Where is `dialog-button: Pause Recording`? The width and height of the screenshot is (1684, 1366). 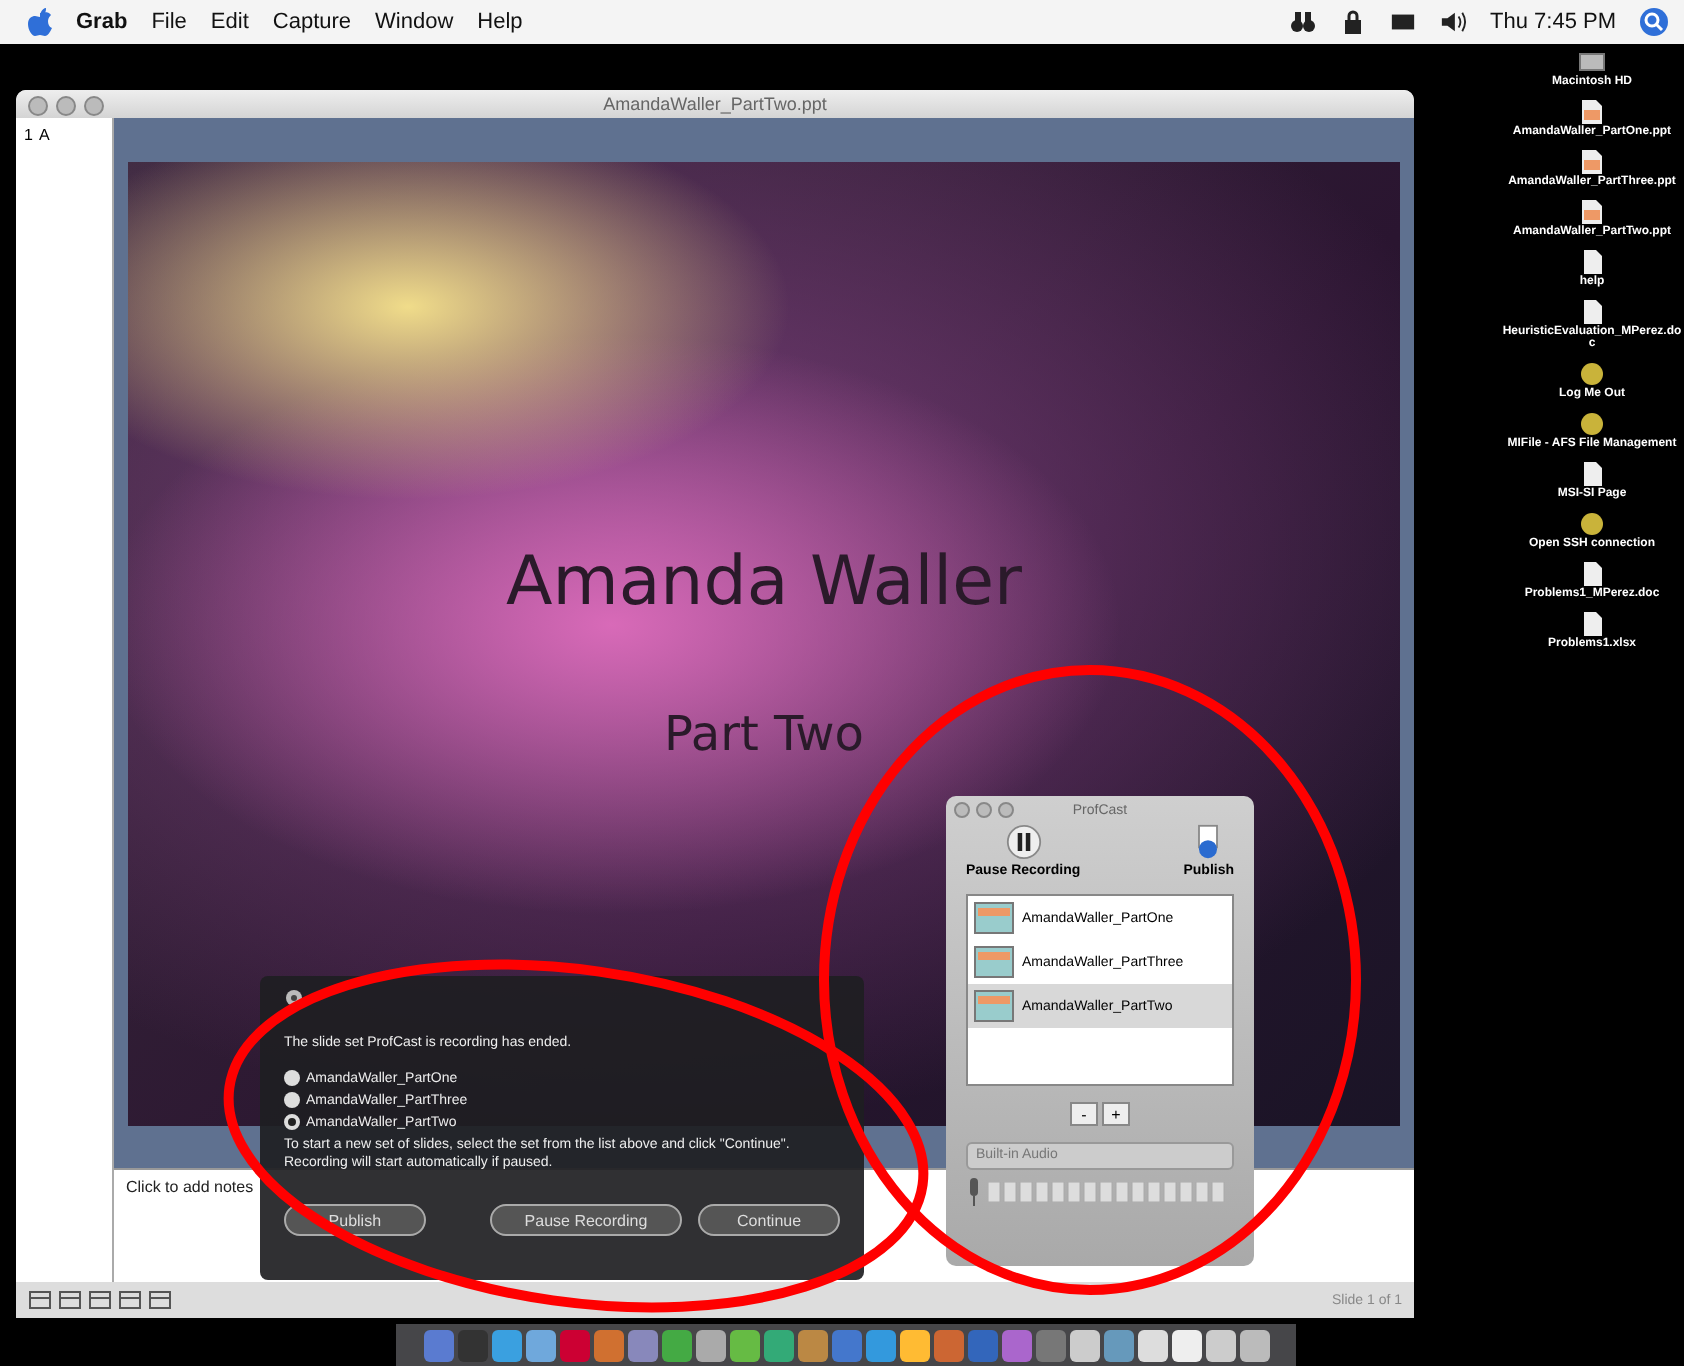 dialog-button: Pause Recording is located at coordinates (586, 1220).